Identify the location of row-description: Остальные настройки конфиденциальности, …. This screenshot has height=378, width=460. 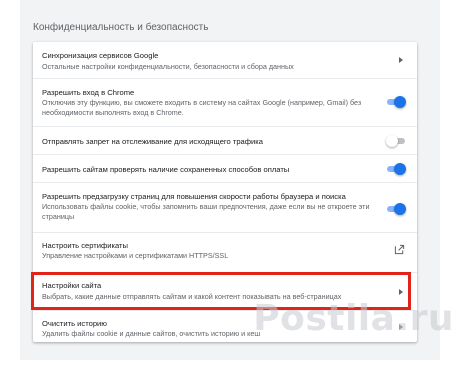
(168, 66).